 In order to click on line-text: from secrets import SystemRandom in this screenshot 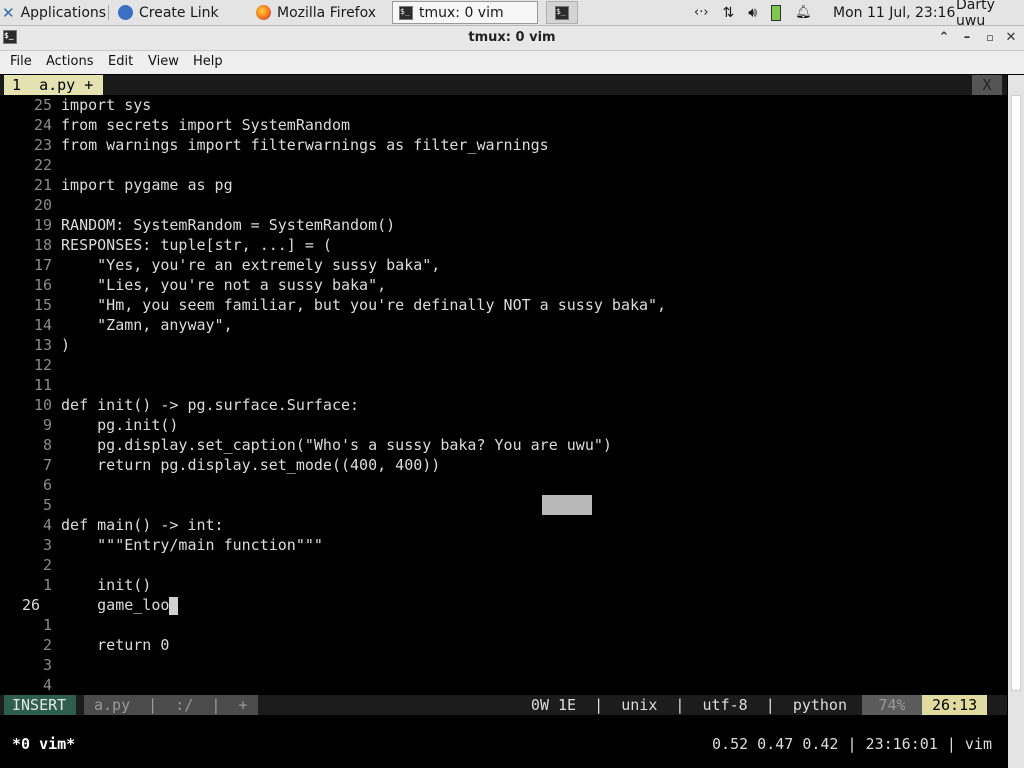, I will do `click(206, 125)`.